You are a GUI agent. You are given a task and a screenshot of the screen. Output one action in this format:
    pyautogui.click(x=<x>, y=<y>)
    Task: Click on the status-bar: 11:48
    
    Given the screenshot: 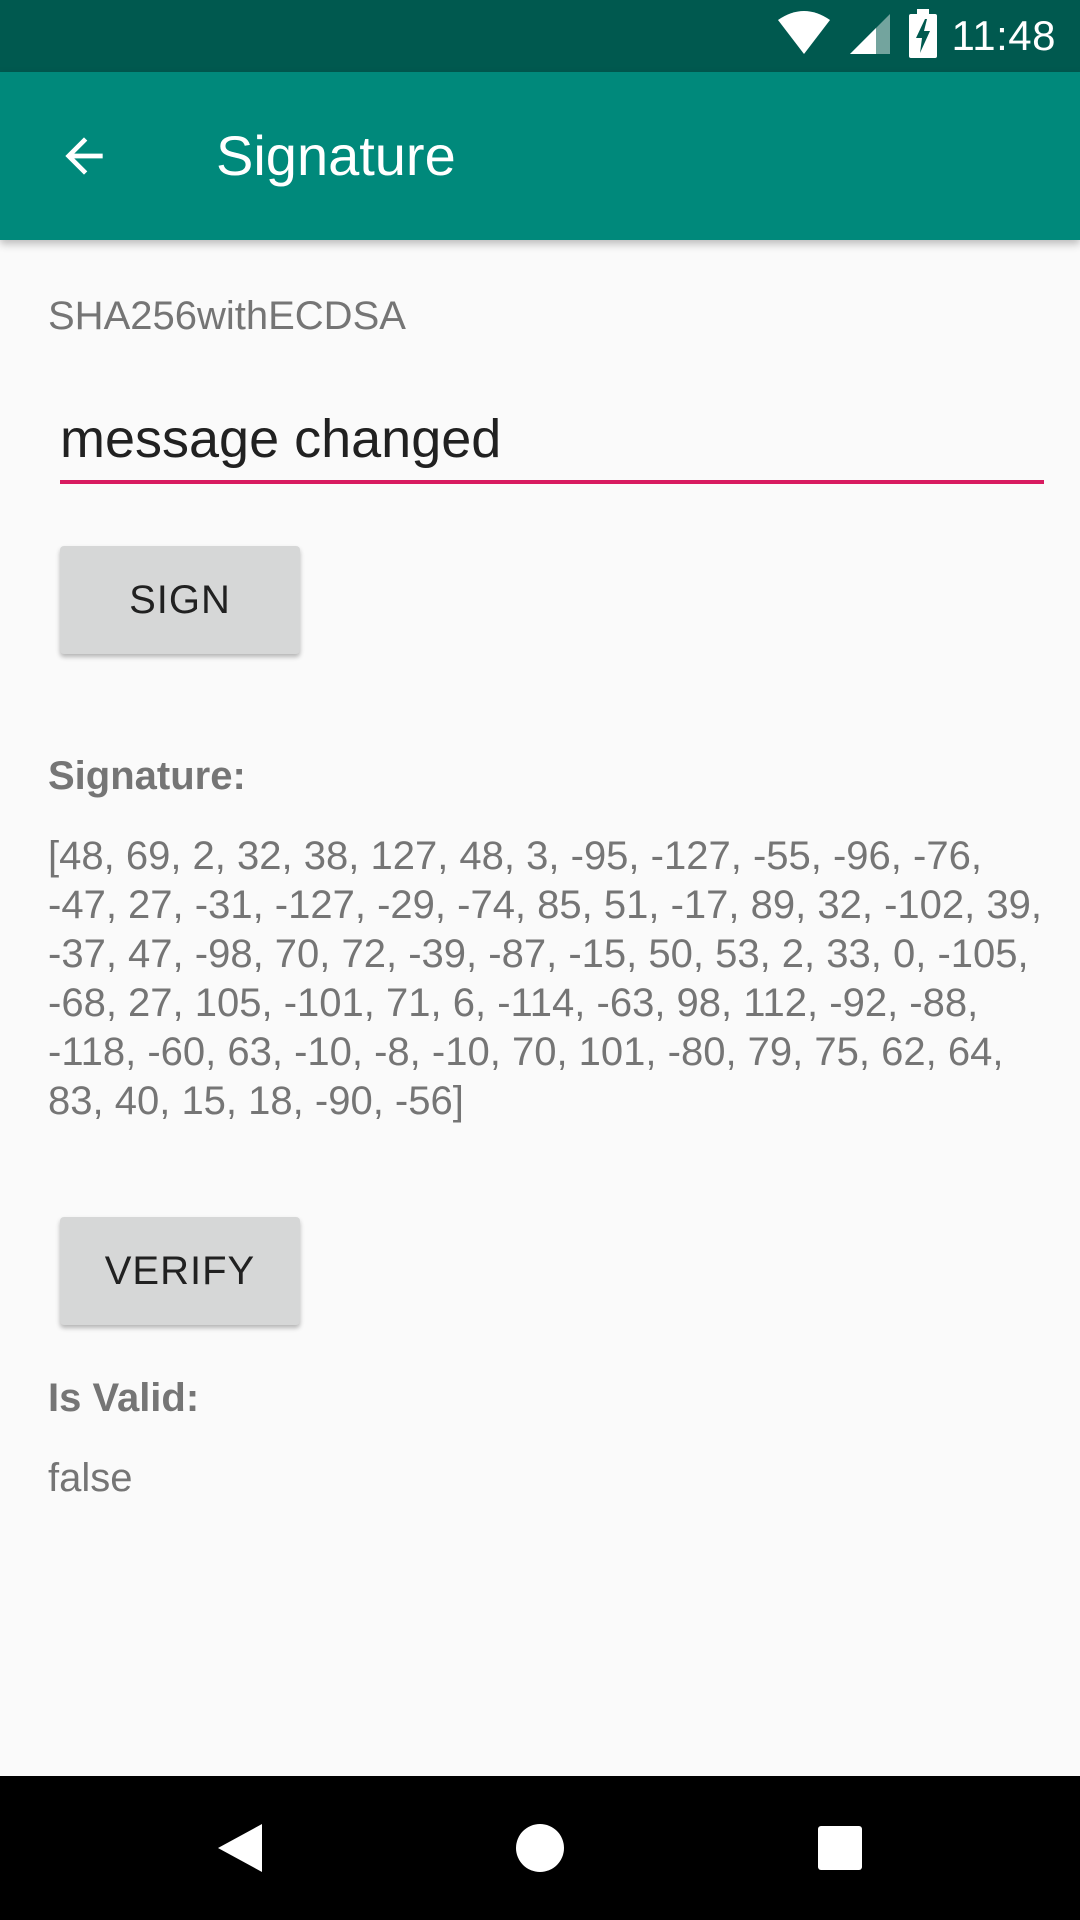 What is the action you would take?
    pyautogui.click(x=540, y=36)
    